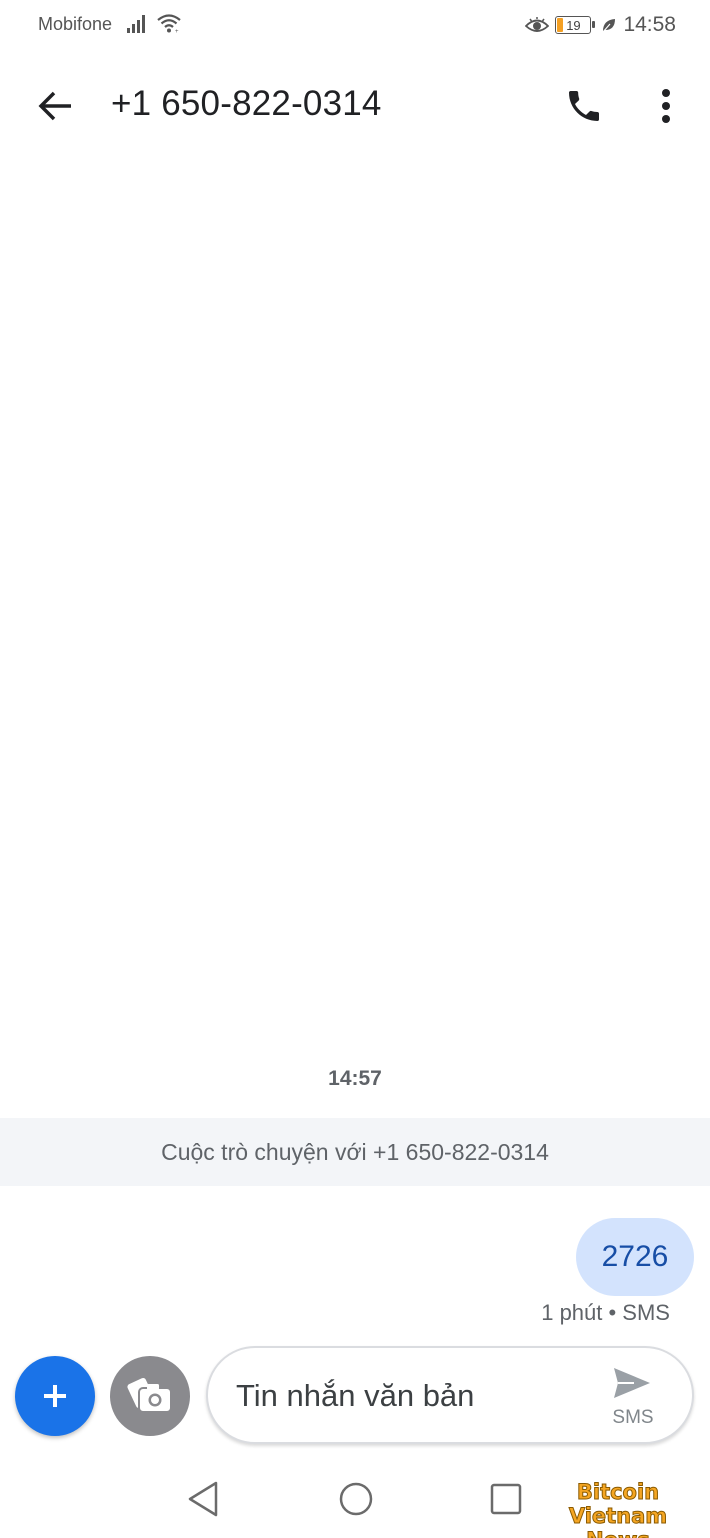 This screenshot has width=710, height=1538. Describe the element at coordinates (75, 24) in the screenshot. I see `carrier-name: Mobifone` at that location.